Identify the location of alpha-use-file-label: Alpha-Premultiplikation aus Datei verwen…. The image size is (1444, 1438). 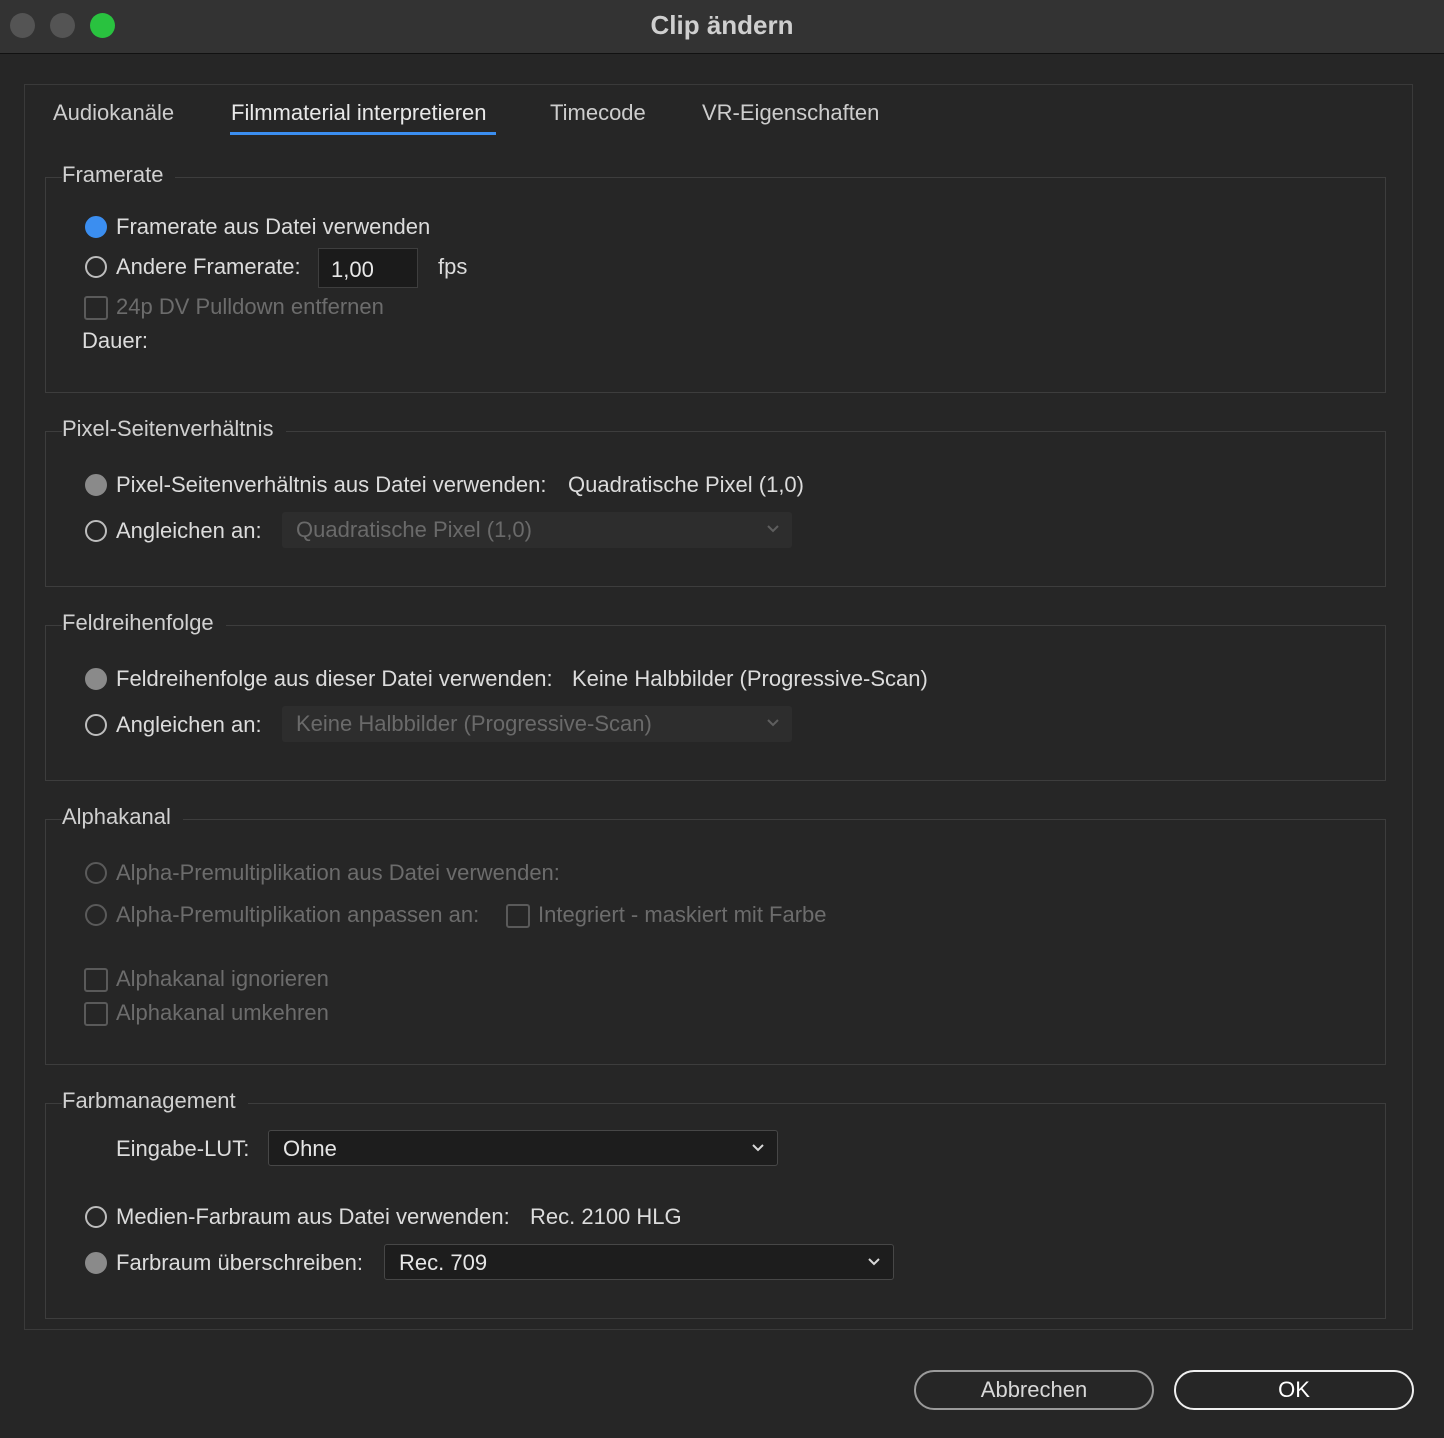
(338, 872).